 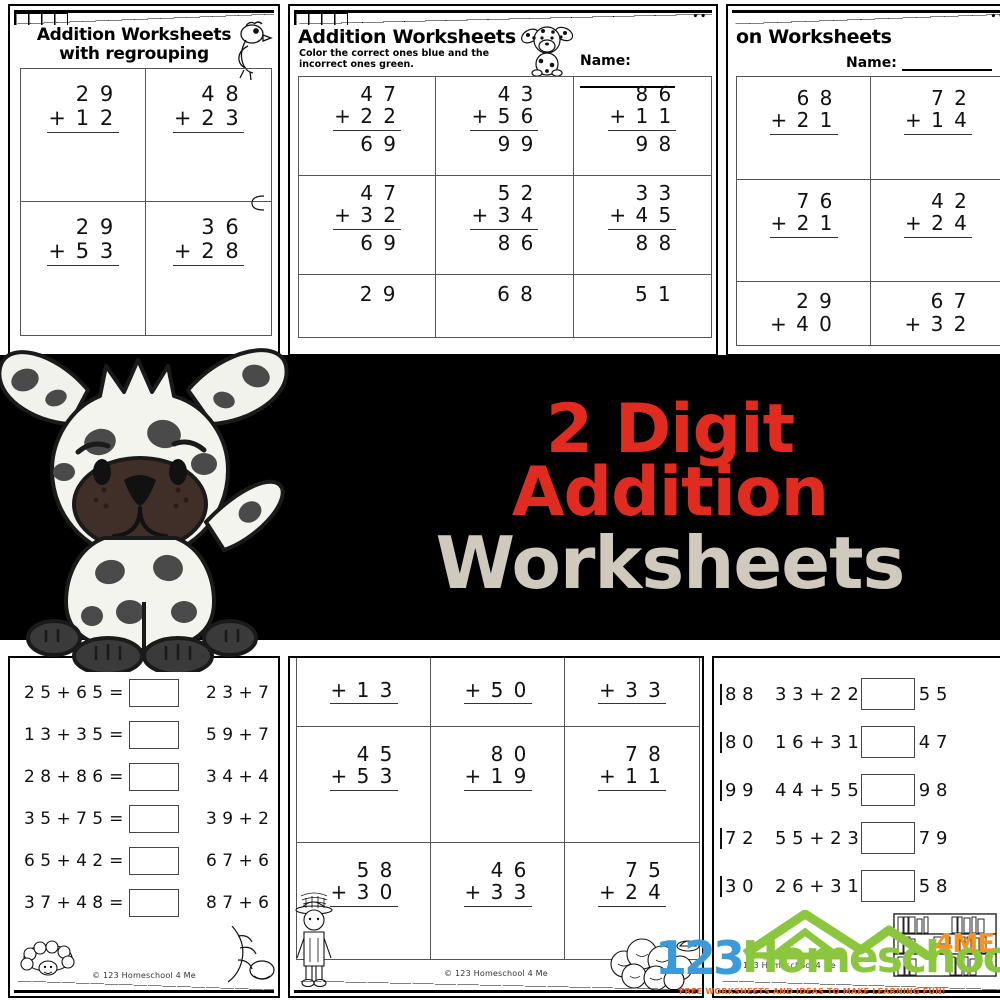 I want to click on dalmatian-puppy-illustration, so click(x=144, y=510).